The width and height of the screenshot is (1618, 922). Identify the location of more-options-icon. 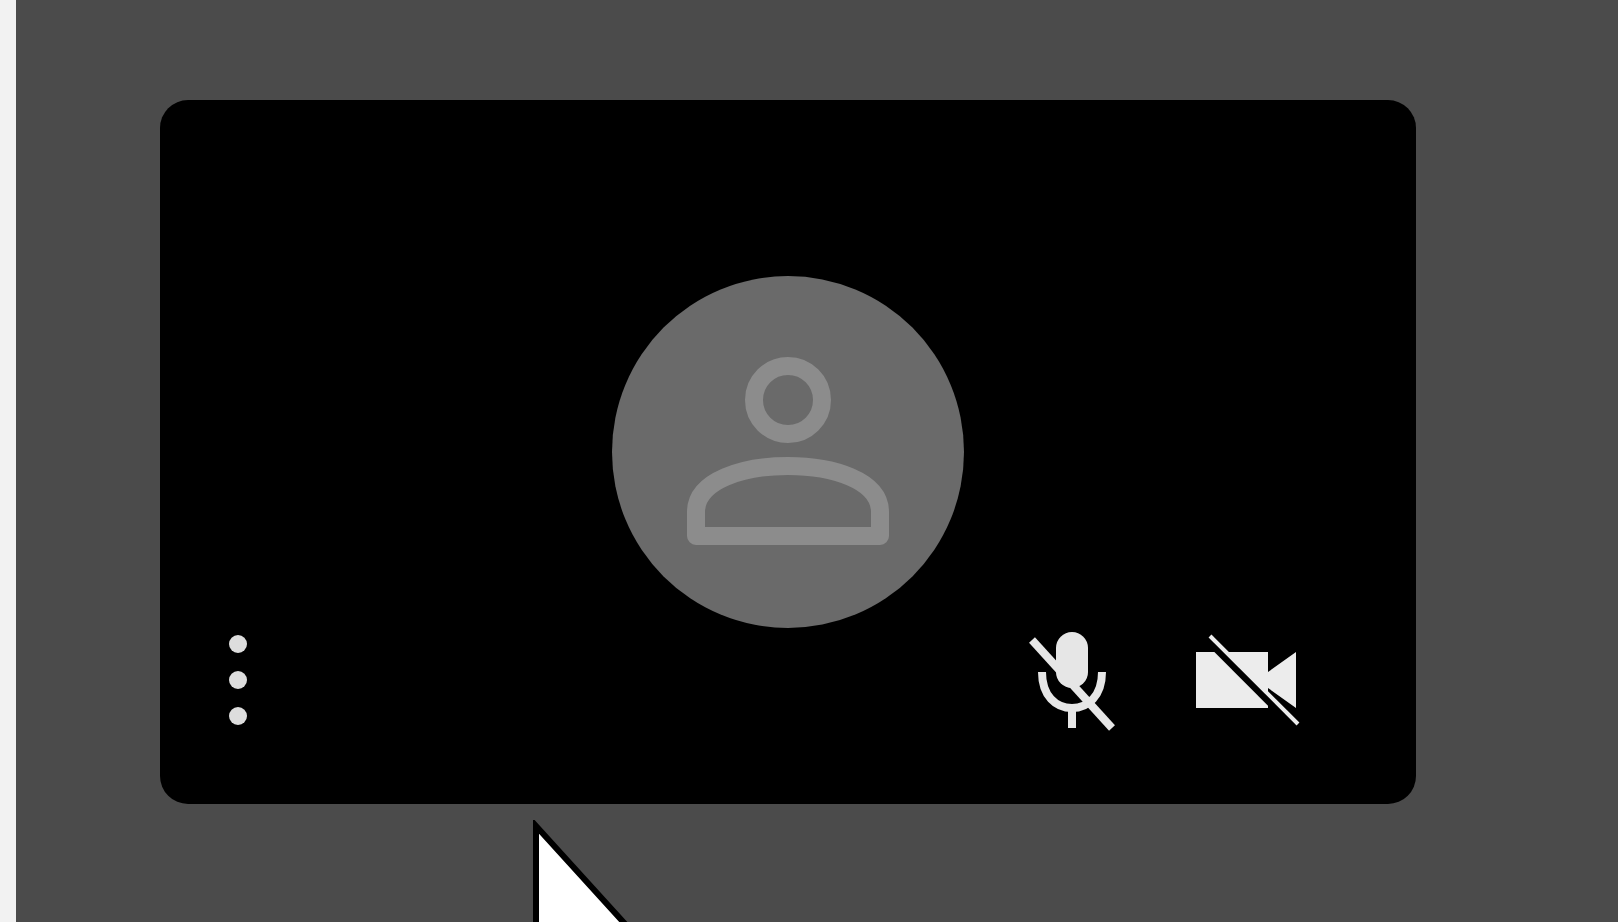
(238, 680).